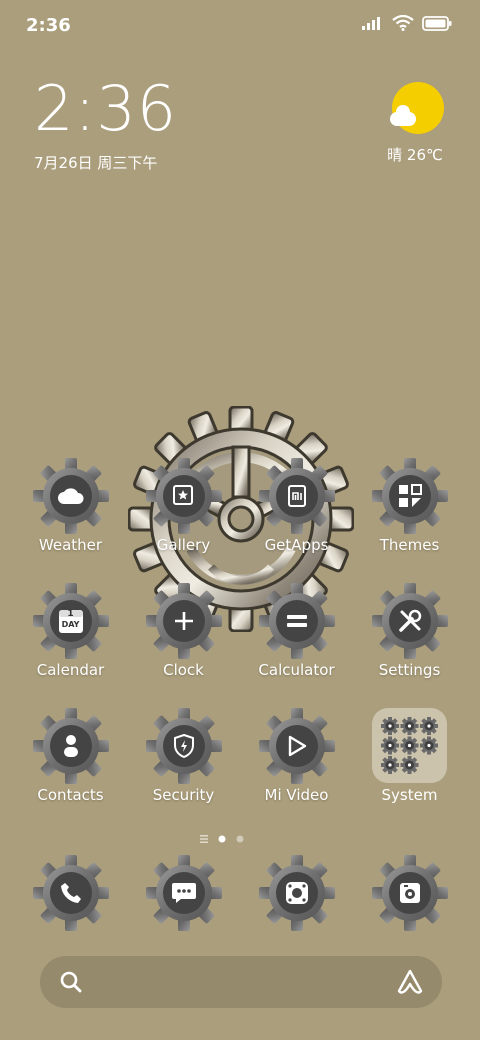 Image resolution: width=480 pixels, height=1040 pixels. I want to click on page-dot, so click(240, 839).